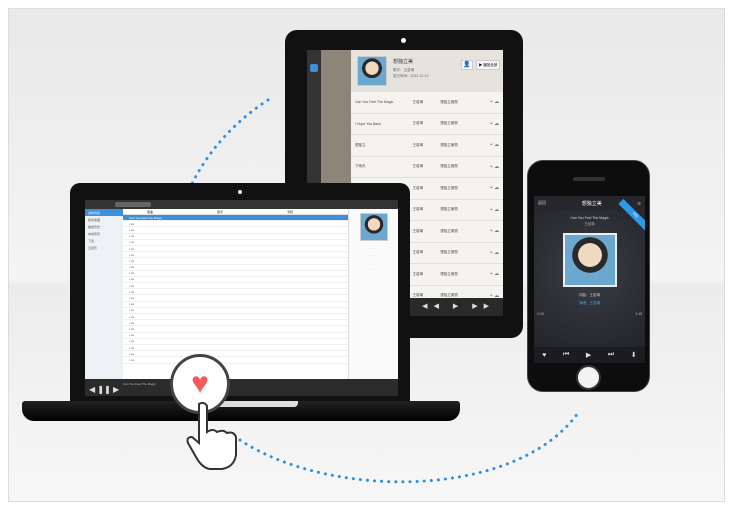 This screenshot has width=733, height=510. Describe the element at coordinates (427, 146) in the screenshot. I see `track-row: 想独立 王若琳 想独立美丽 + ☁` at that location.